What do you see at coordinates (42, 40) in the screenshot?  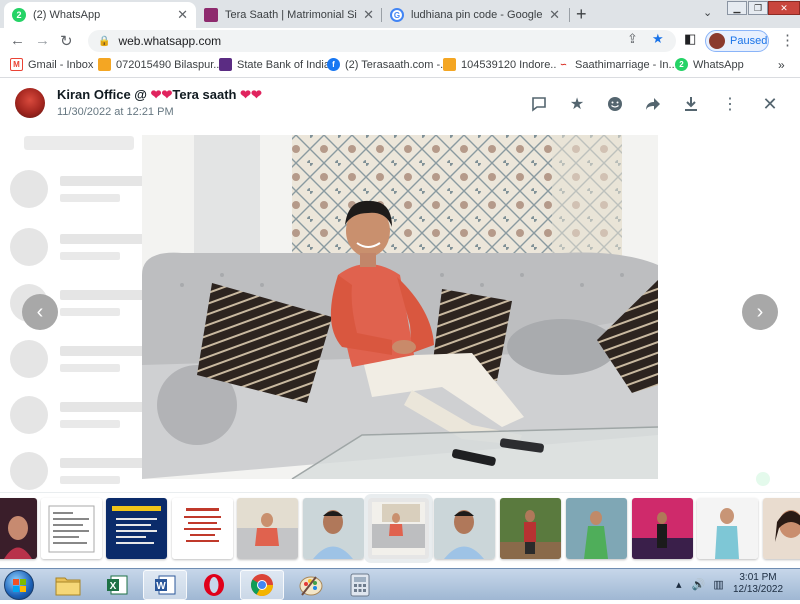 I see `forward-icon: →` at bounding box center [42, 40].